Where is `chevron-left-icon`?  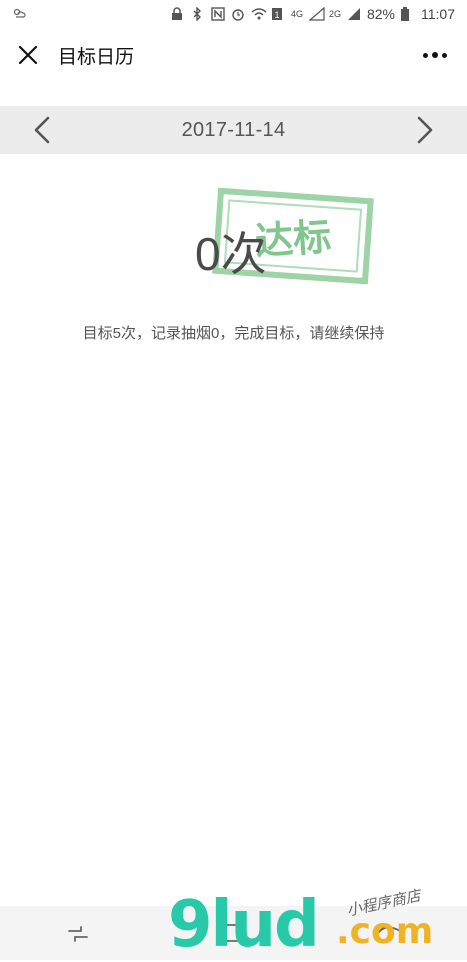
chevron-left-icon is located at coordinates (42, 130).